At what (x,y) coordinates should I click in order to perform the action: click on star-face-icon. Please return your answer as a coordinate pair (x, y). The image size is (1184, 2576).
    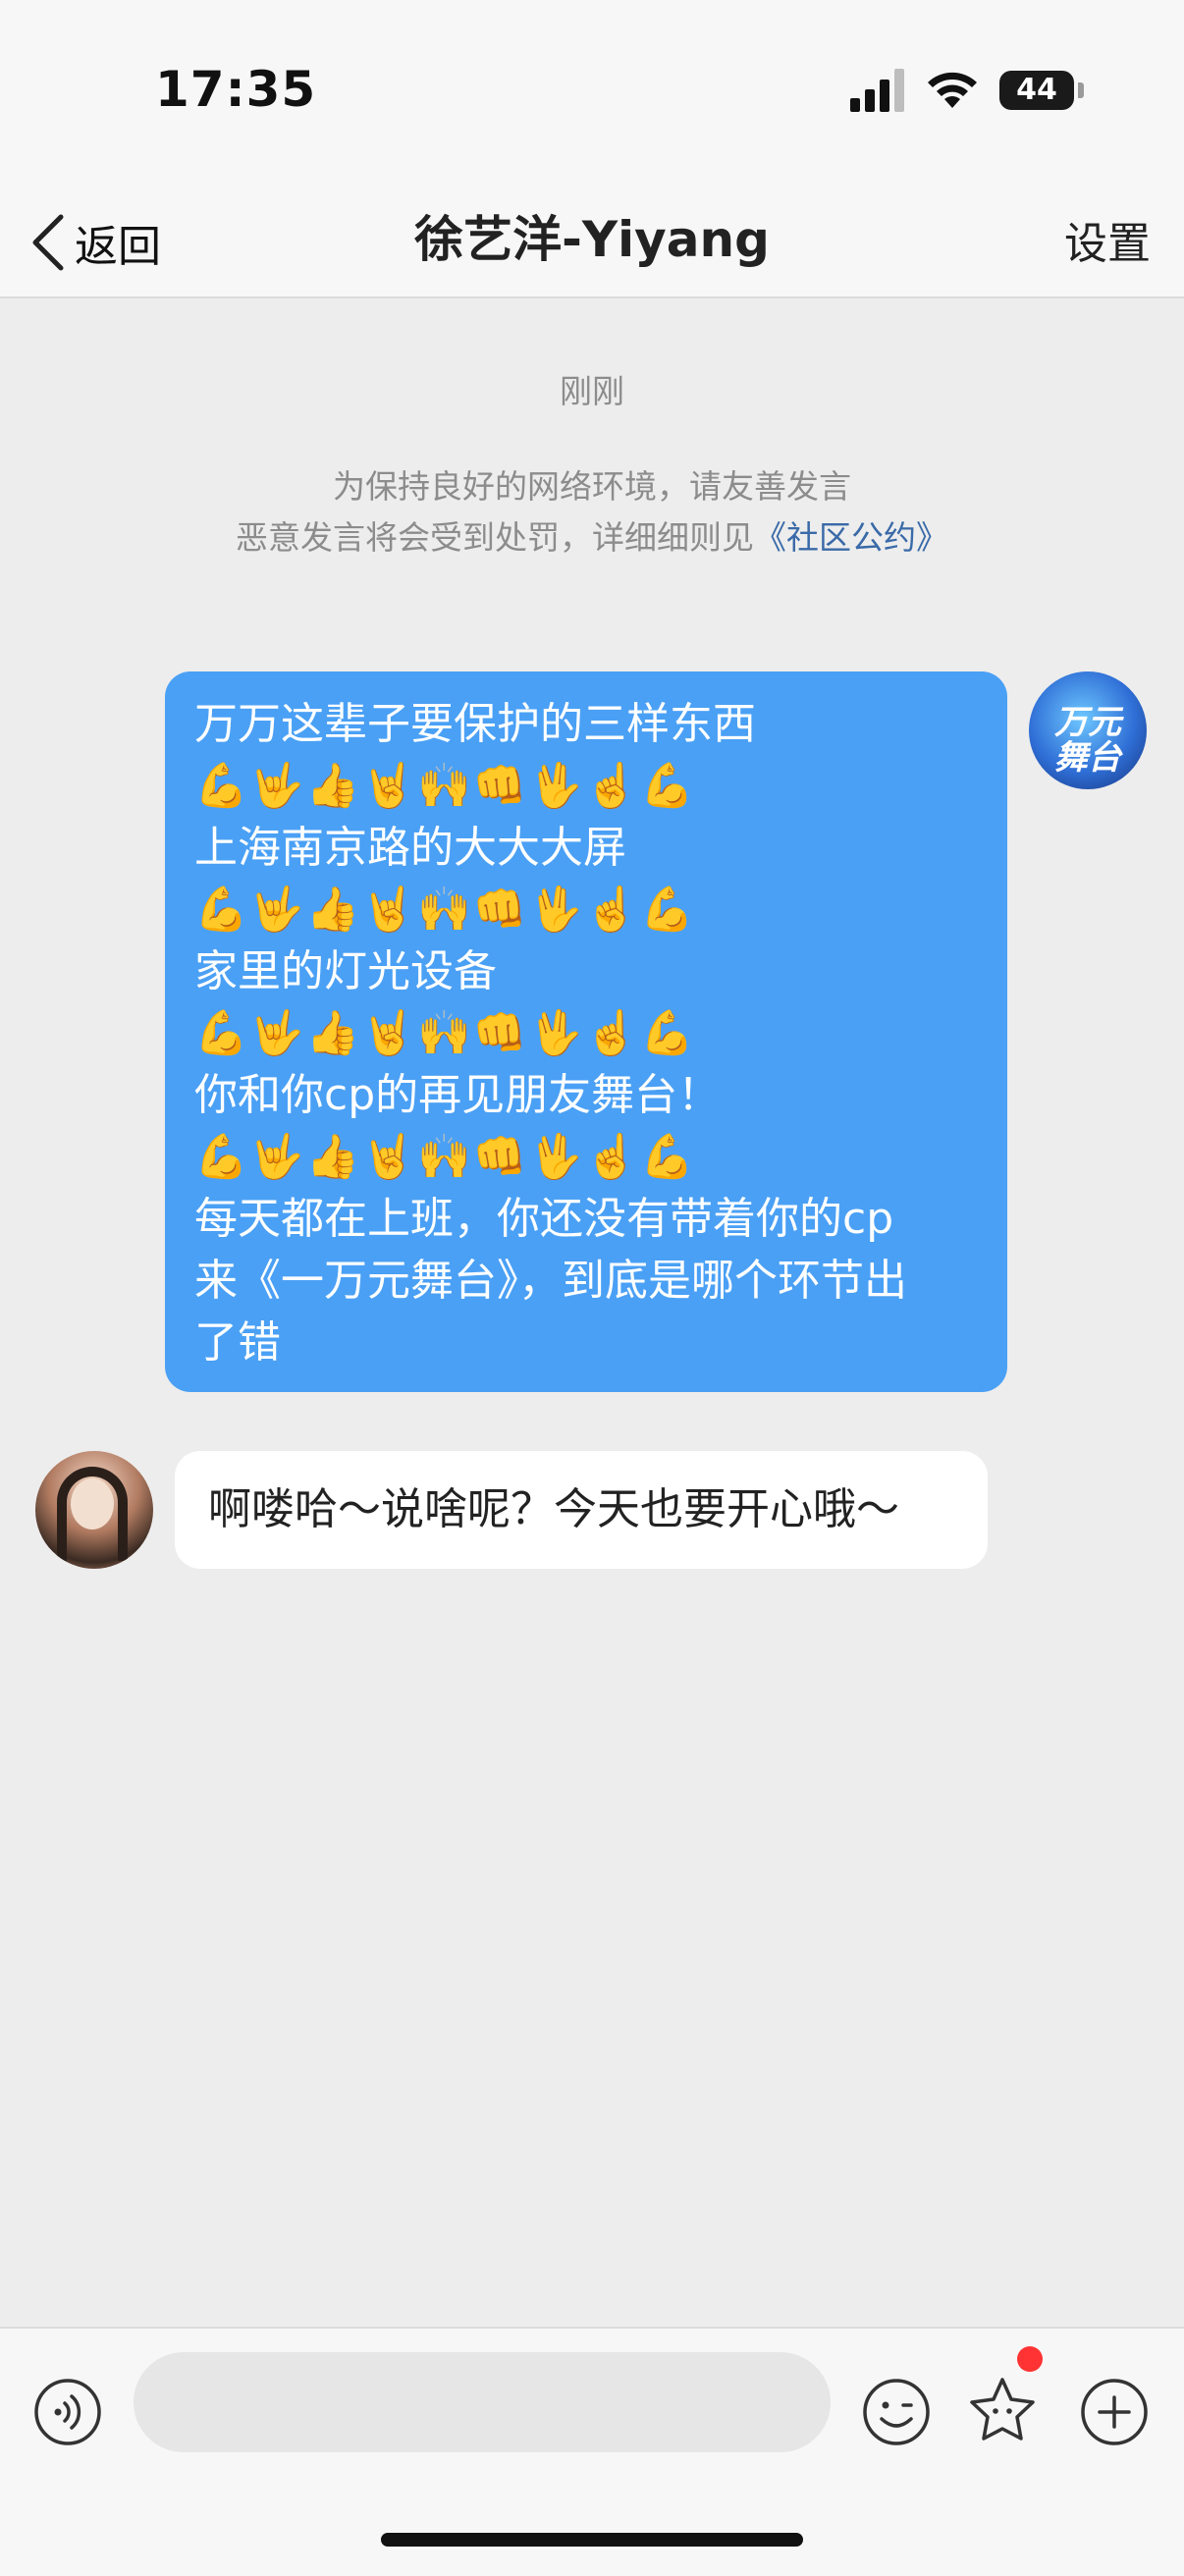
    Looking at the image, I should click on (1002, 2410).